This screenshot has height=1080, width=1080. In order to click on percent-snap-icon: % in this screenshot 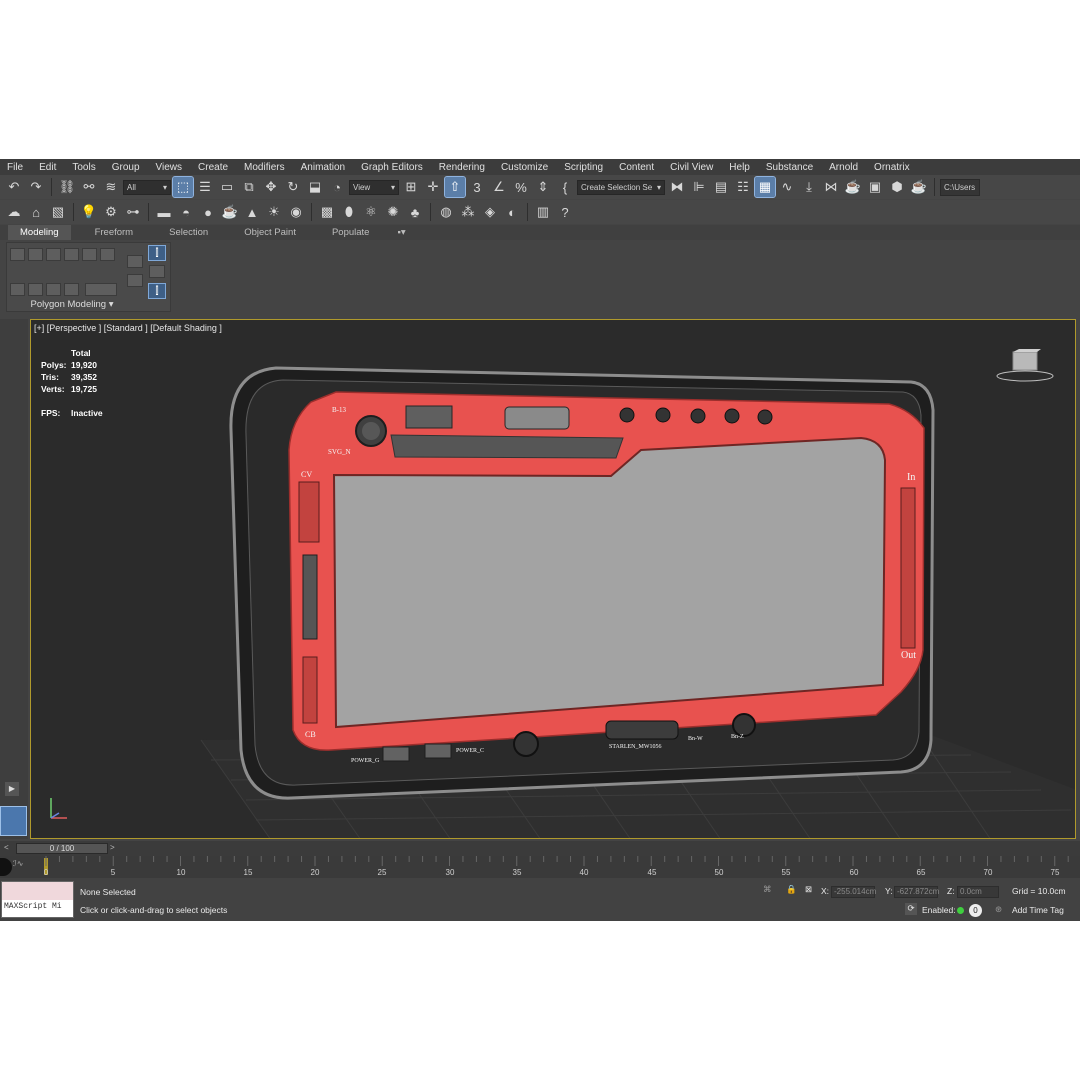, I will do `click(521, 187)`.